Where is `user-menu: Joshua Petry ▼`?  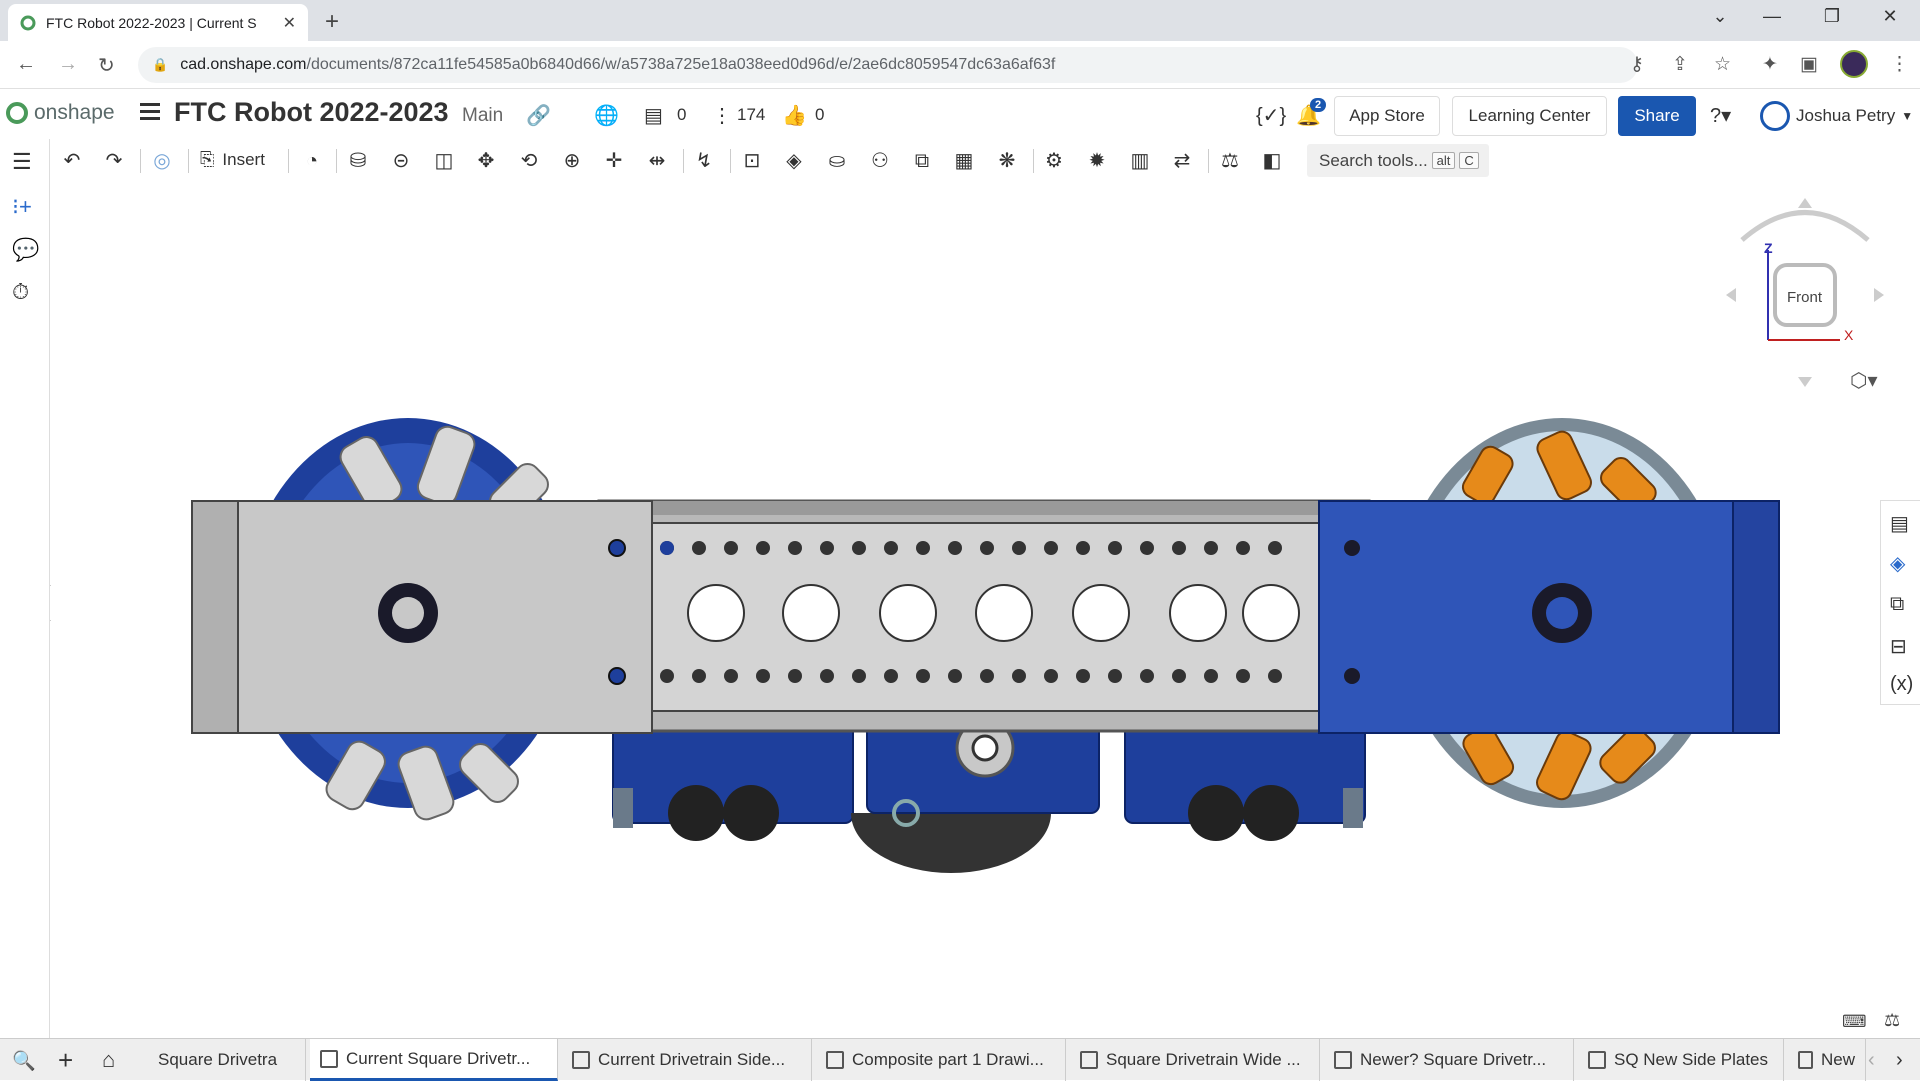 user-menu: Joshua Petry ▼ is located at coordinates (1836, 116).